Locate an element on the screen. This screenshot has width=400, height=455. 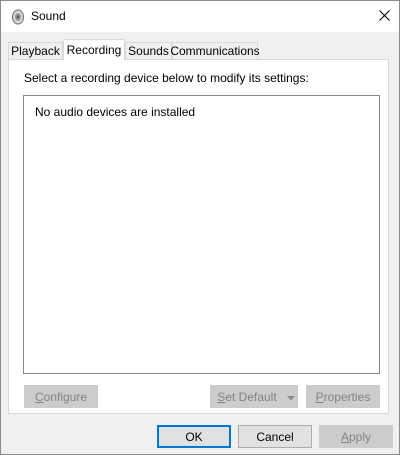
tab-label: Communications is located at coordinates (215, 51).